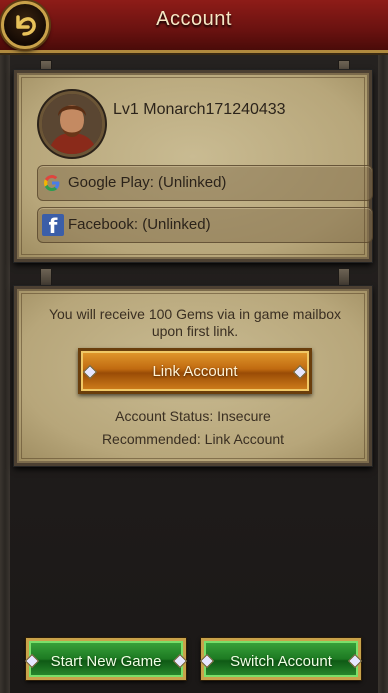 The image size is (388, 693). I want to click on facebook-link-row: f Facebook: (Unlinked), so click(205, 225).